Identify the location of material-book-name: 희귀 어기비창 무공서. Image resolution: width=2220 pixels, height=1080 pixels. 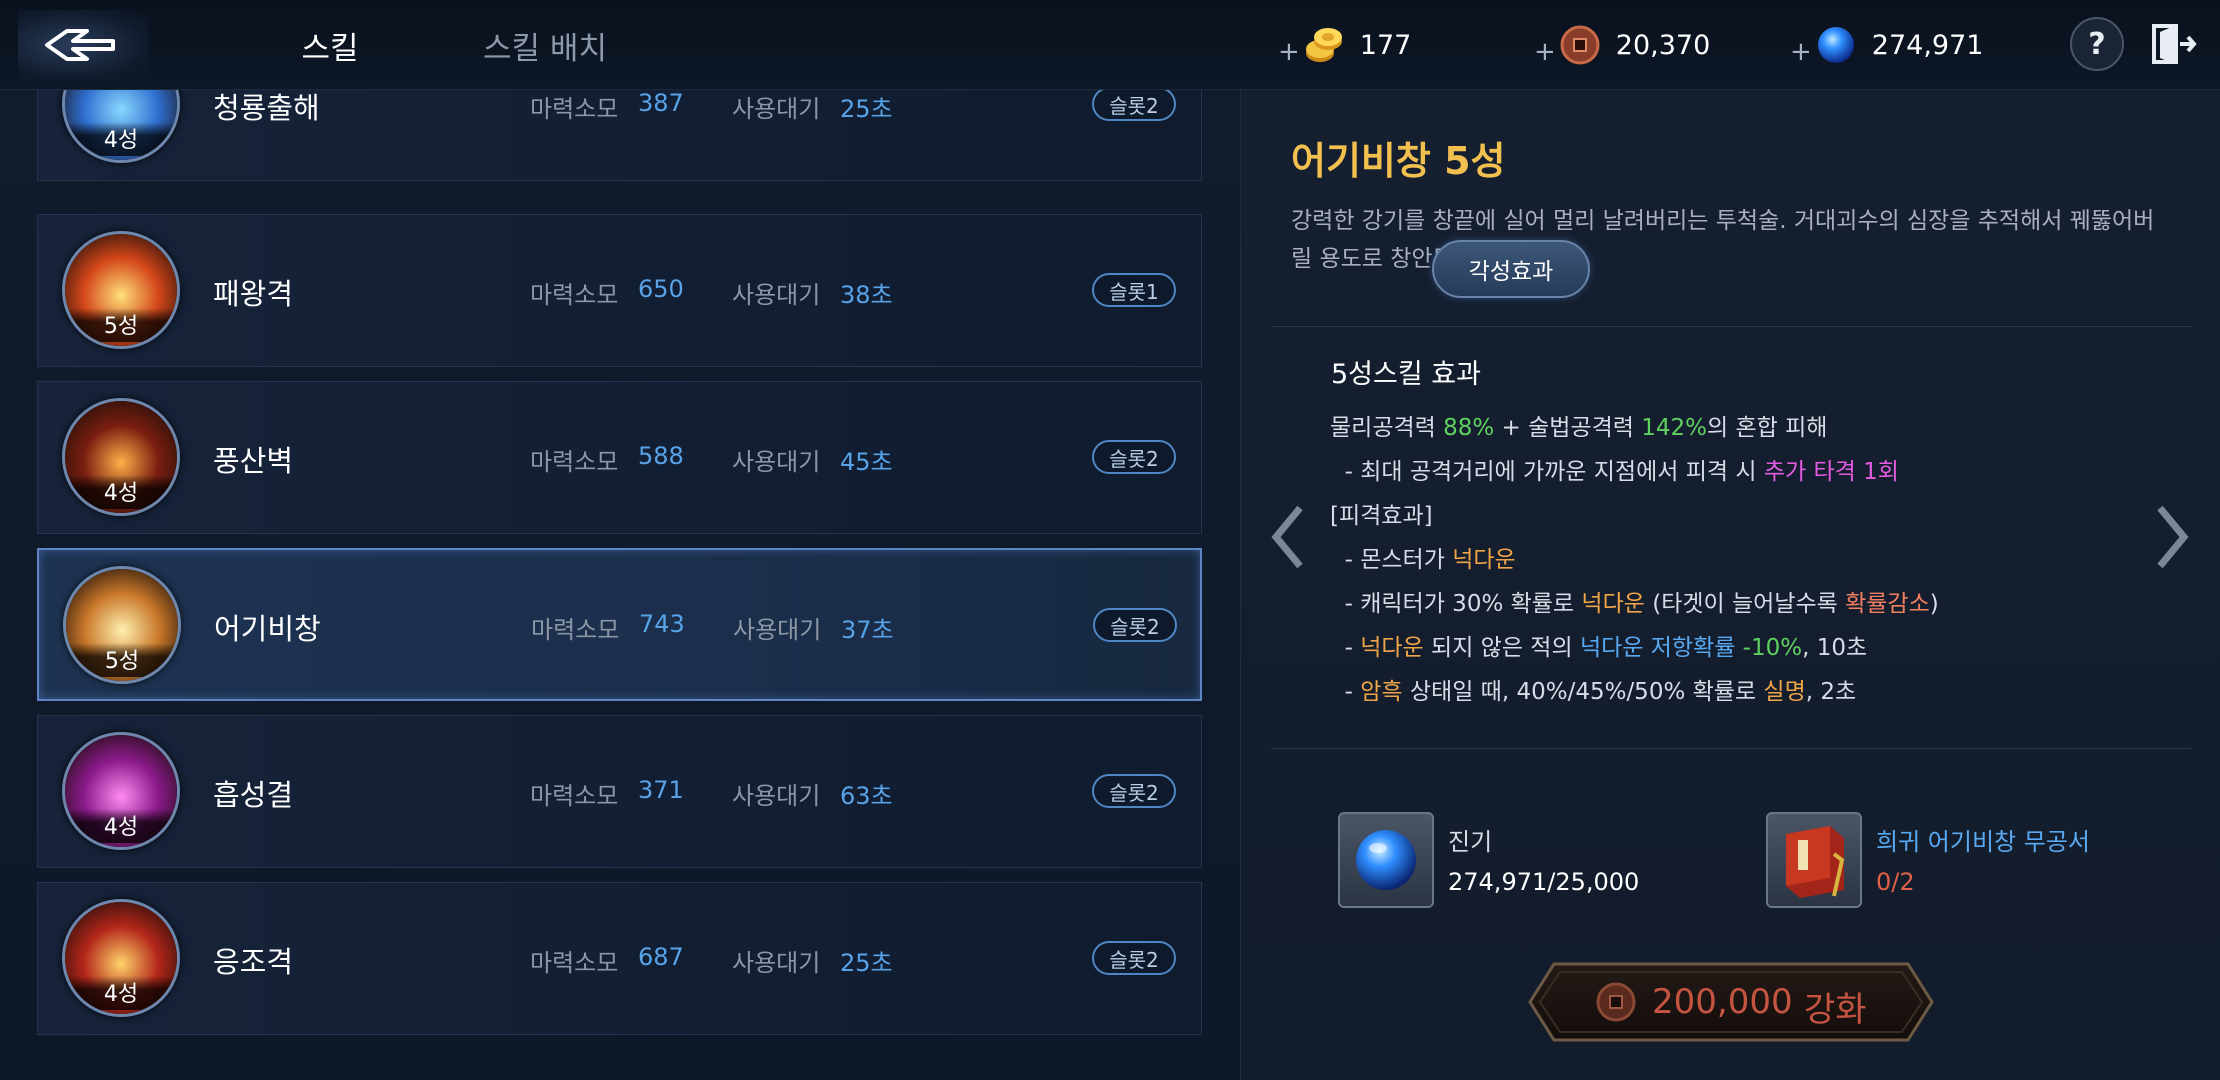
(1983, 842).